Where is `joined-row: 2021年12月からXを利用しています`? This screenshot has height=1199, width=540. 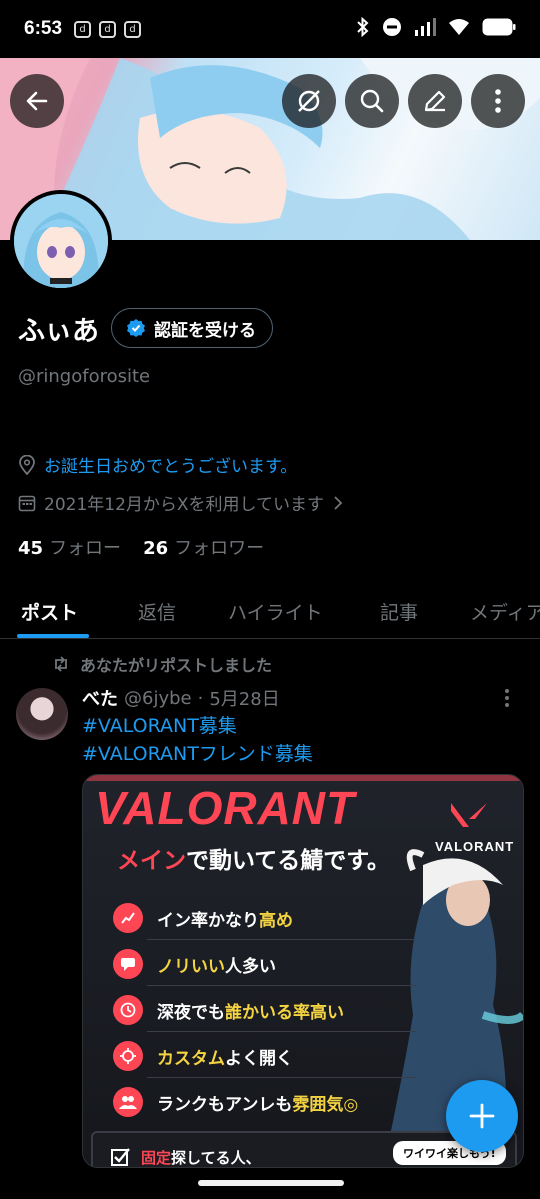
joined-row: 2021年12月からXを利用しています is located at coordinates (181, 502).